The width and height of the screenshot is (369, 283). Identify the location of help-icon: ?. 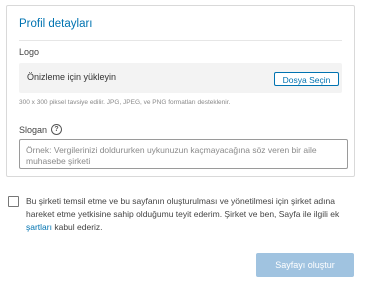
(57, 129).